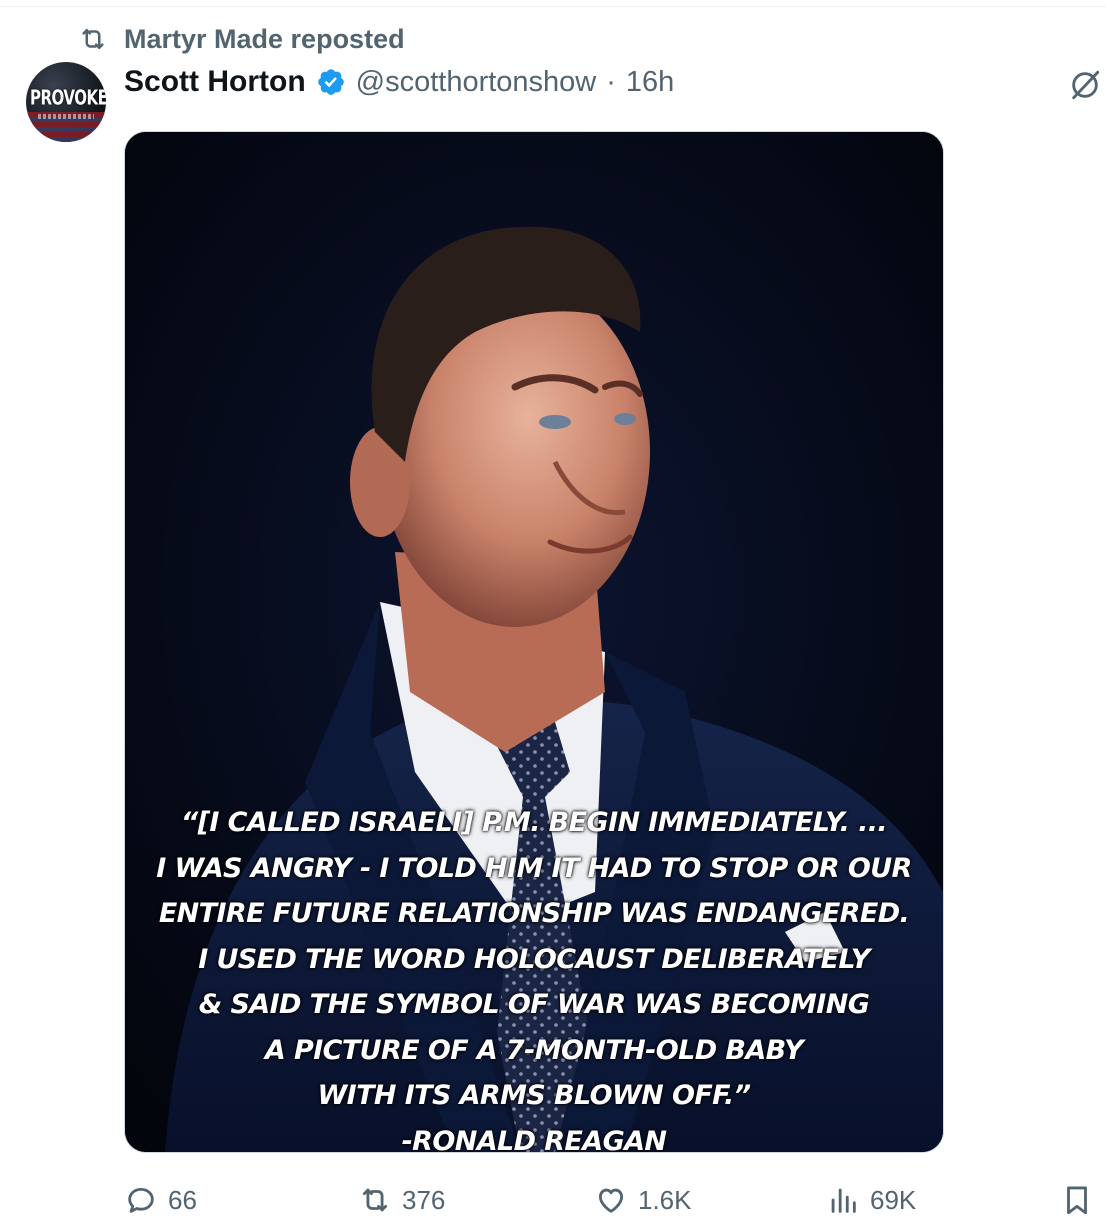  What do you see at coordinates (331, 82) in the screenshot?
I see `verified-badge-icon` at bounding box center [331, 82].